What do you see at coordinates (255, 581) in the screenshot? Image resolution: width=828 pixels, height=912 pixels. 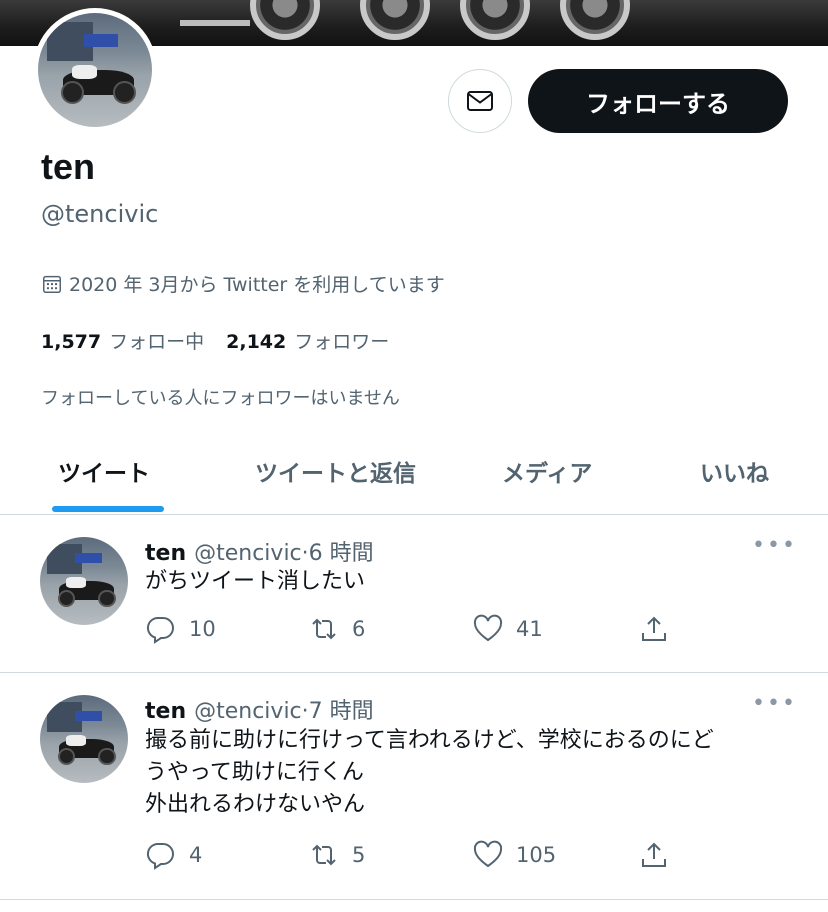 I see `tweet-text: がちツイート消したい` at bounding box center [255, 581].